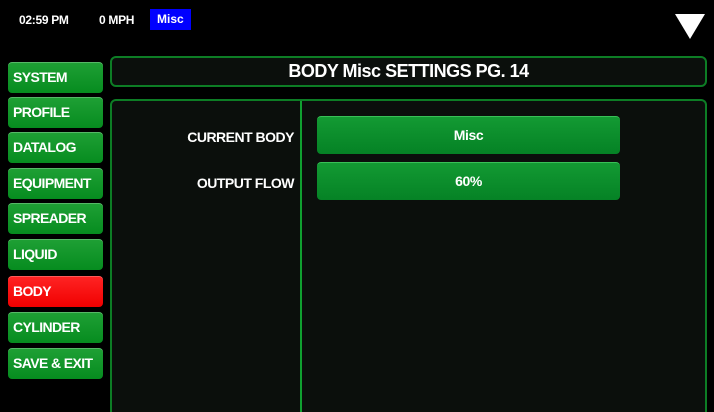  I want to click on menu-dropdown-button, so click(690, 26).